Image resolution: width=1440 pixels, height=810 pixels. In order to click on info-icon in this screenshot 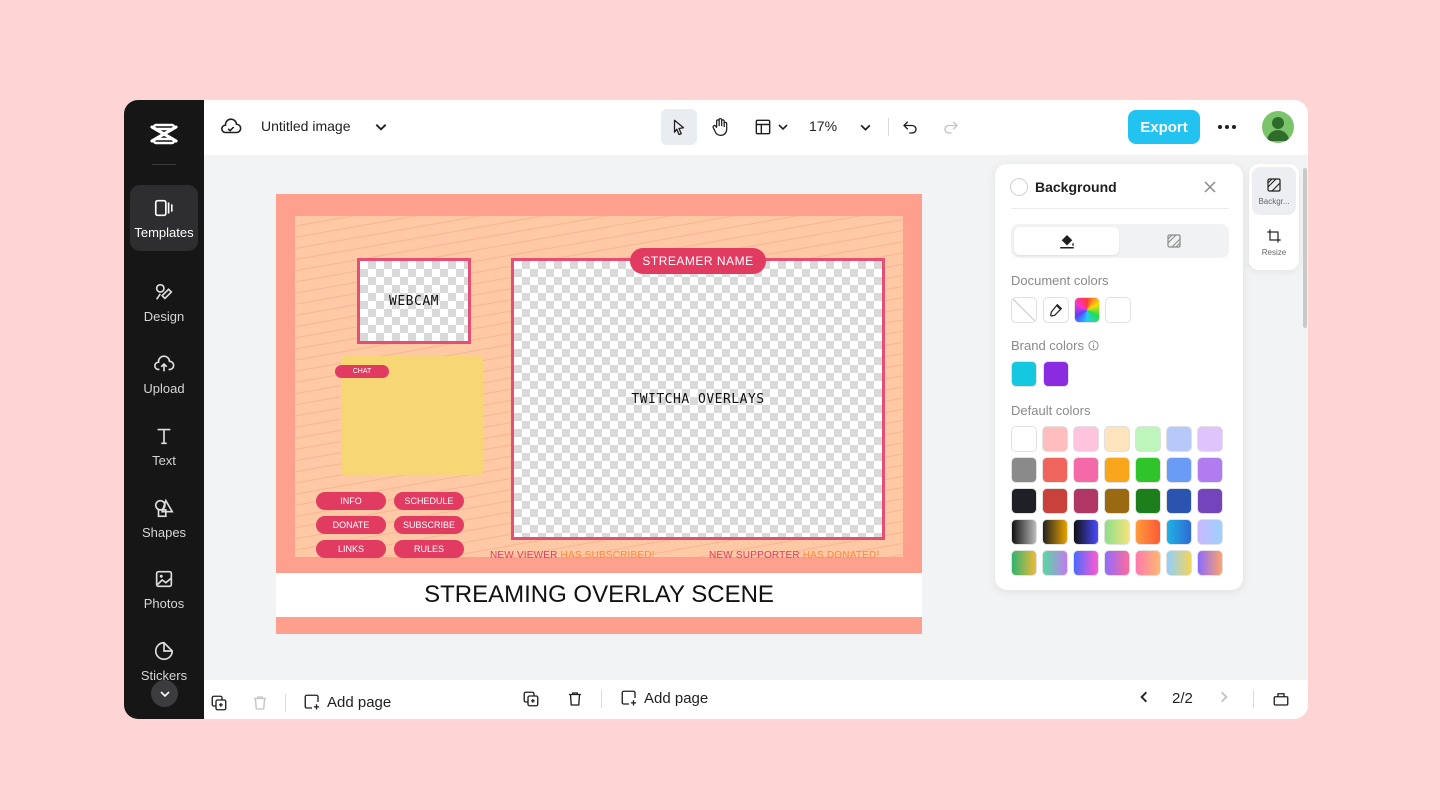, I will do `click(1093, 345)`.